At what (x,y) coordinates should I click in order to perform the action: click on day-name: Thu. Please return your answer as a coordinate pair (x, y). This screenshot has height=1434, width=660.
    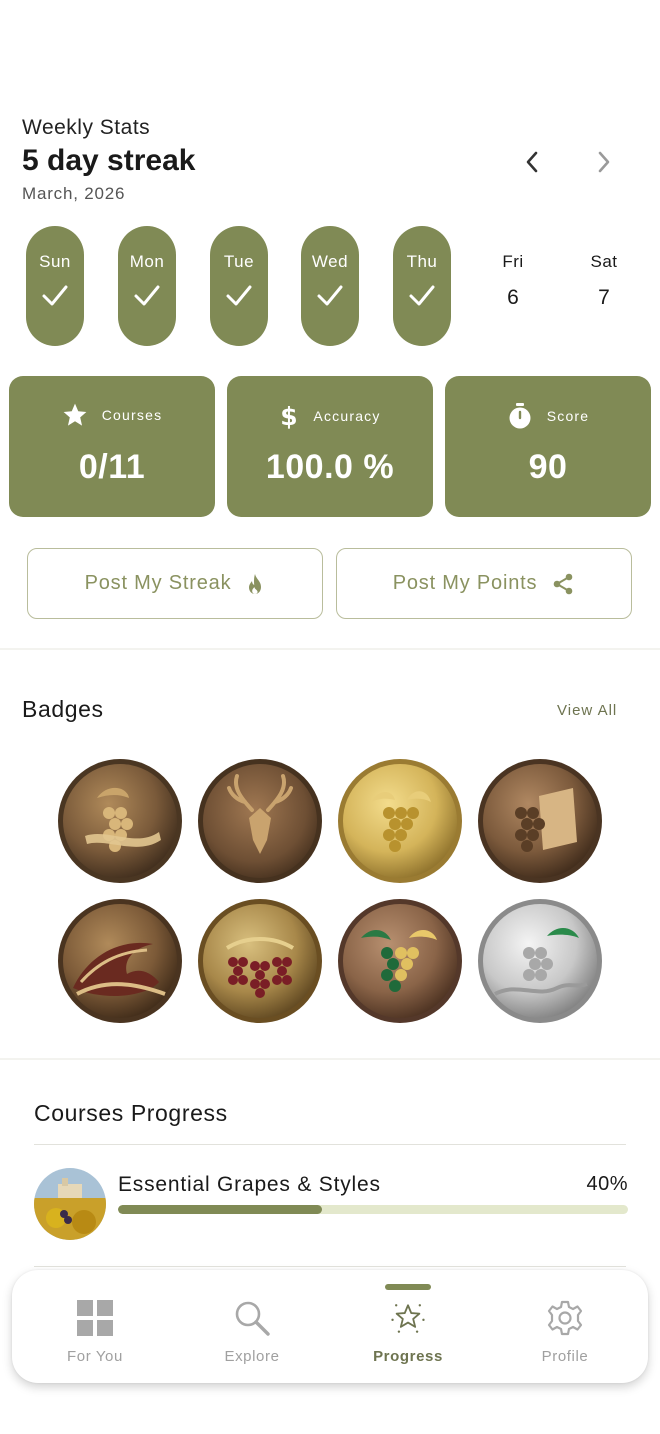
    Looking at the image, I should click on (422, 261).